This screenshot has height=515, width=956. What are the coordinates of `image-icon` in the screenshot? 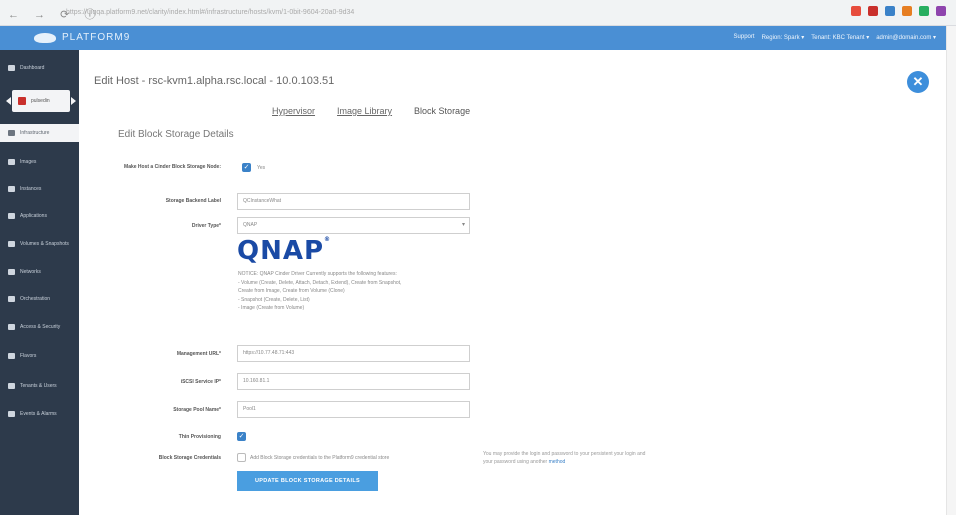 It's located at (11, 162).